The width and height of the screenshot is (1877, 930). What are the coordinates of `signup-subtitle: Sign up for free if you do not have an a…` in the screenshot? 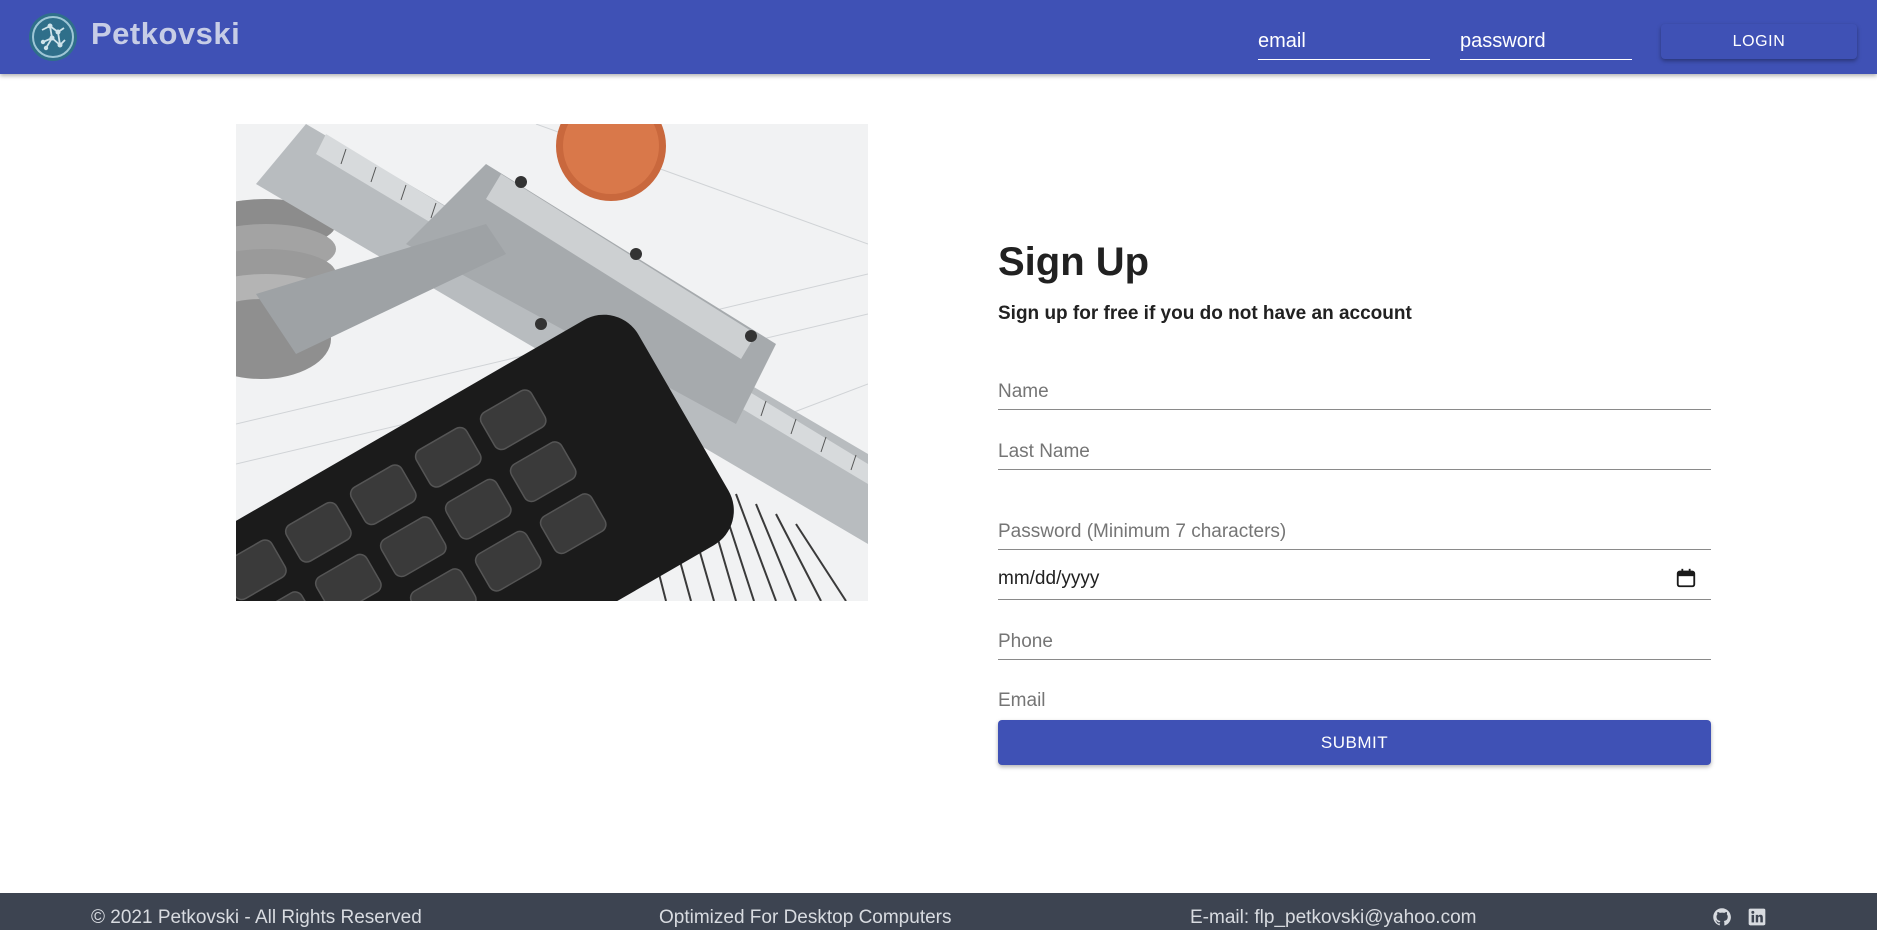 It's located at (1205, 313).